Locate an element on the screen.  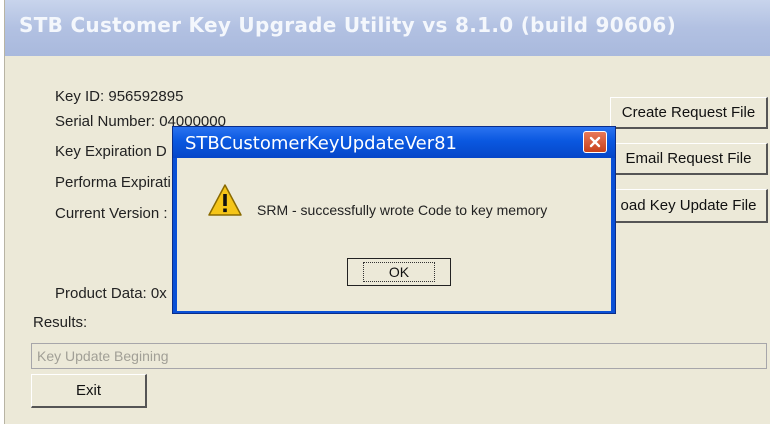
results-label: Results: is located at coordinates (60, 322).